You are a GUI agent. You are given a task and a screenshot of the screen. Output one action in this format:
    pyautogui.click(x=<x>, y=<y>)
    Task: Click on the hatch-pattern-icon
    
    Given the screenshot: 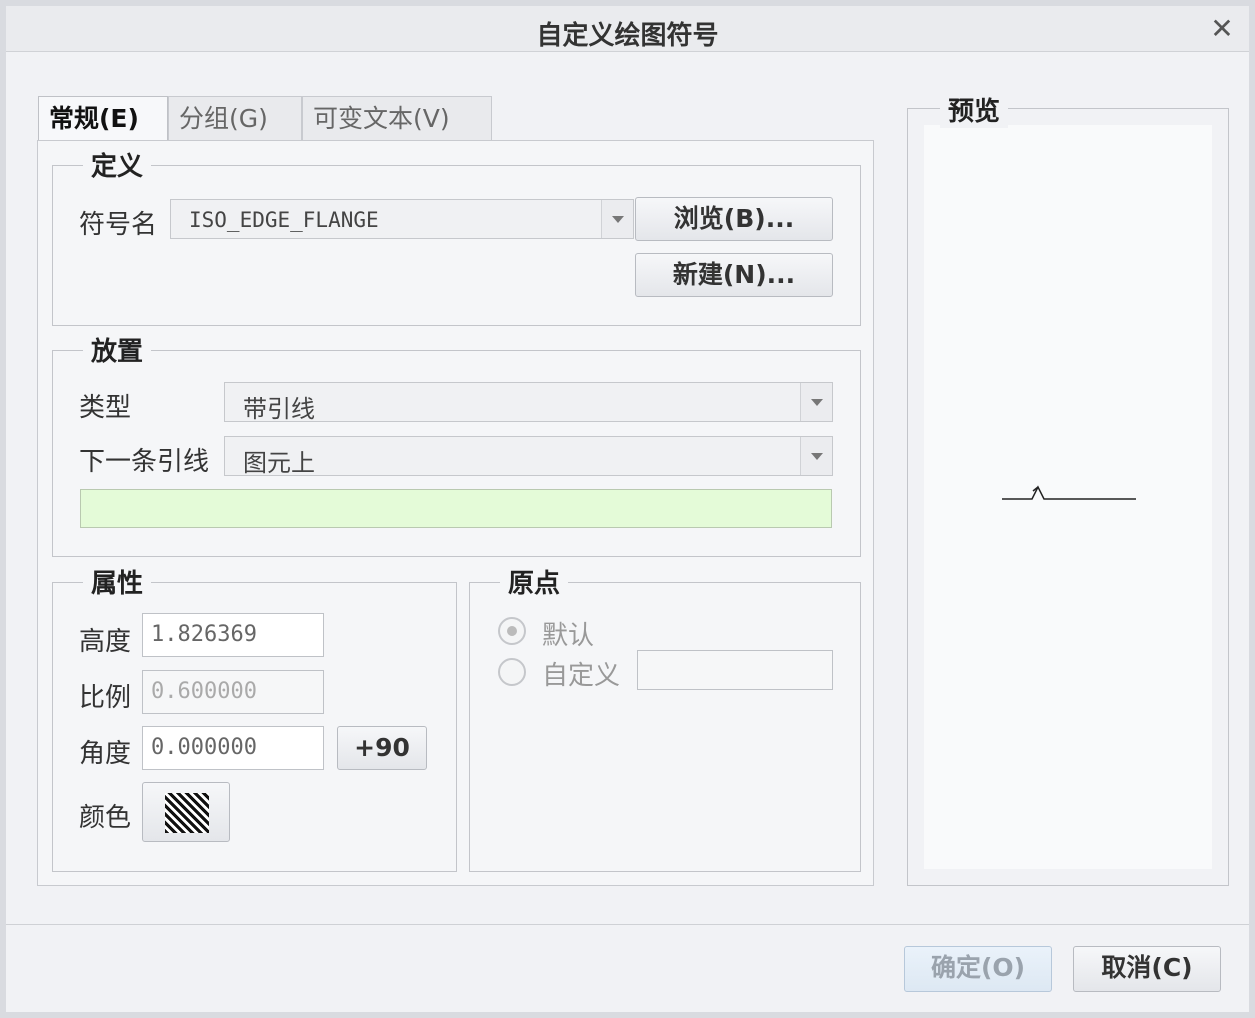 What is the action you would take?
    pyautogui.click(x=187, y=813)
    